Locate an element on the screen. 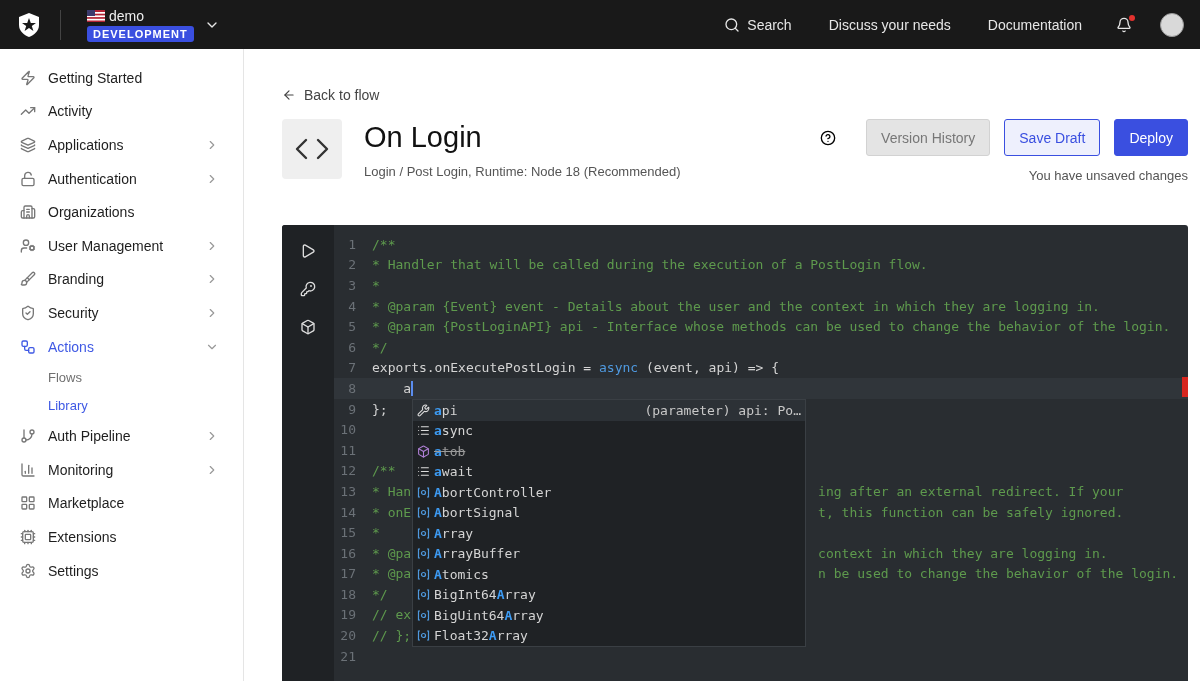 This screenshot has width=1200, height=681. settings-icon is located at coordinates (28, 570).